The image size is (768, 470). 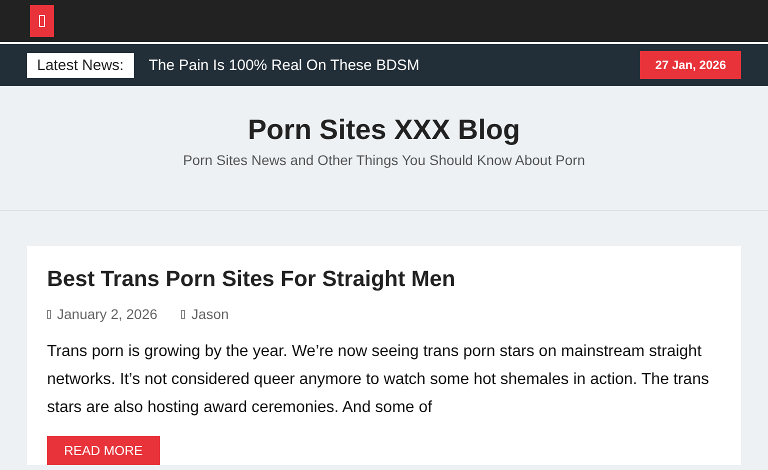 I want to click on read-more-button: READ MORE, so click(x=103, y=450).